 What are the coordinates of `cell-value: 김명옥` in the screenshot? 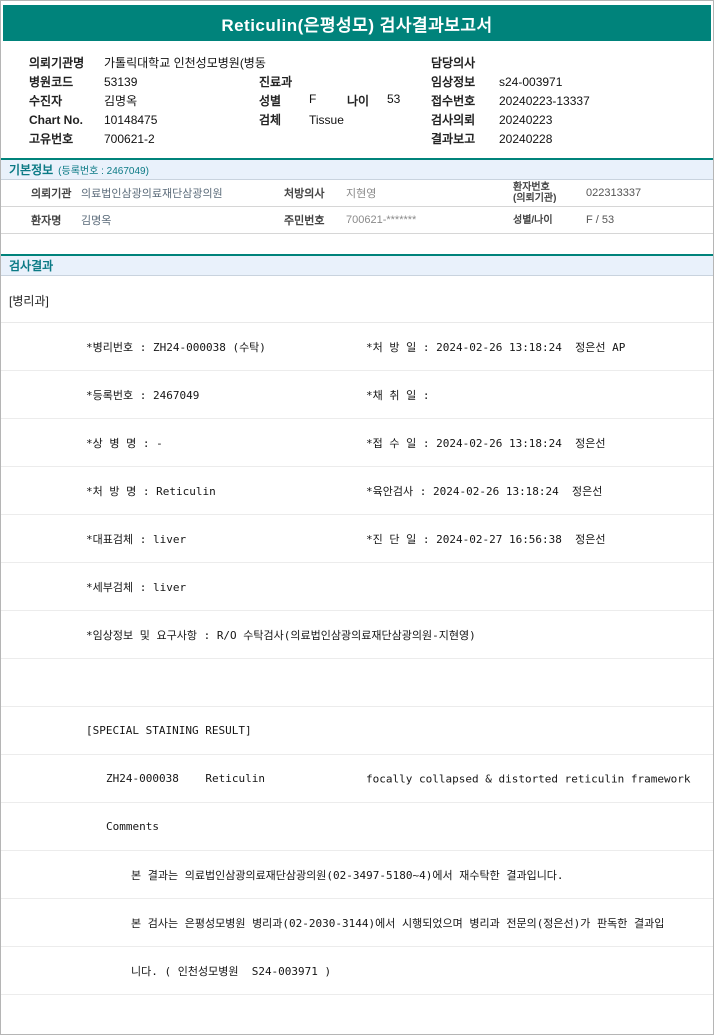 It's located at (96, 221).